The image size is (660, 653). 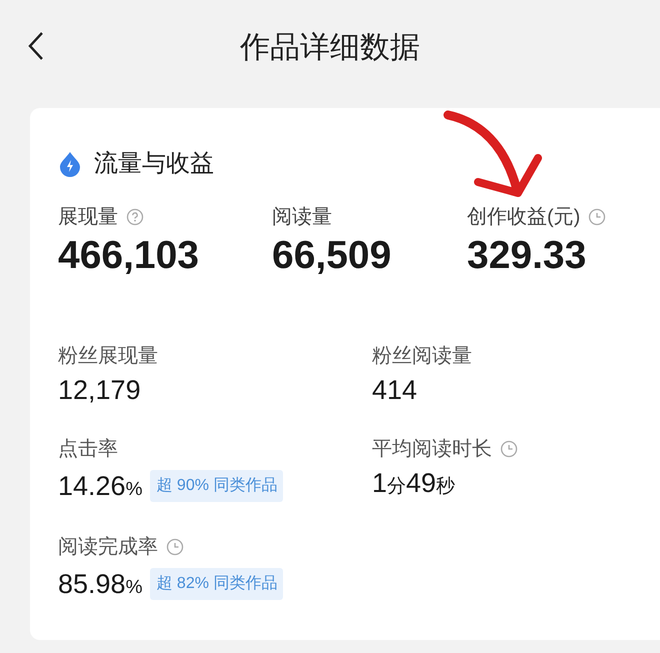 I want to click on section-title: 流量与收益, so click(x=154, y=164).